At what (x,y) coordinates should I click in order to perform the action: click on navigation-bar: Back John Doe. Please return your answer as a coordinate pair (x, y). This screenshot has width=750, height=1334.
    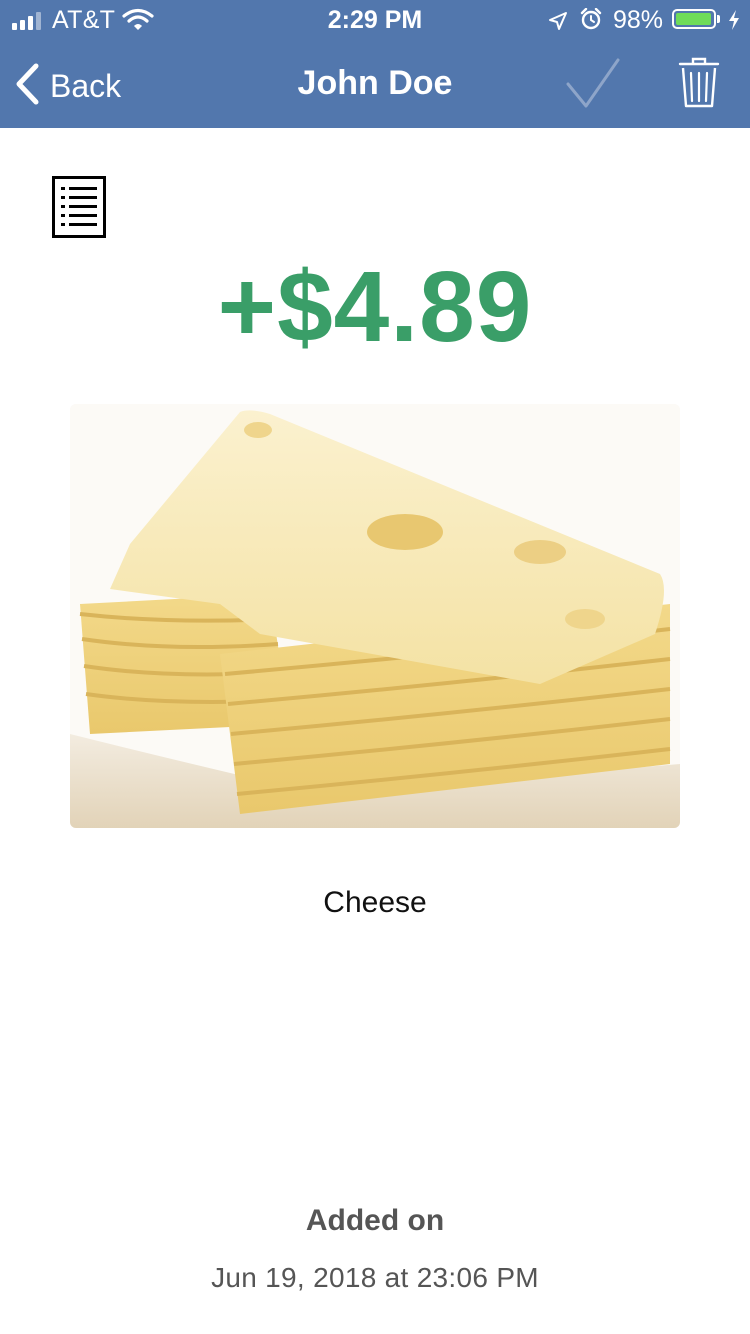
    Looking at the image, I should click on (375, 84).